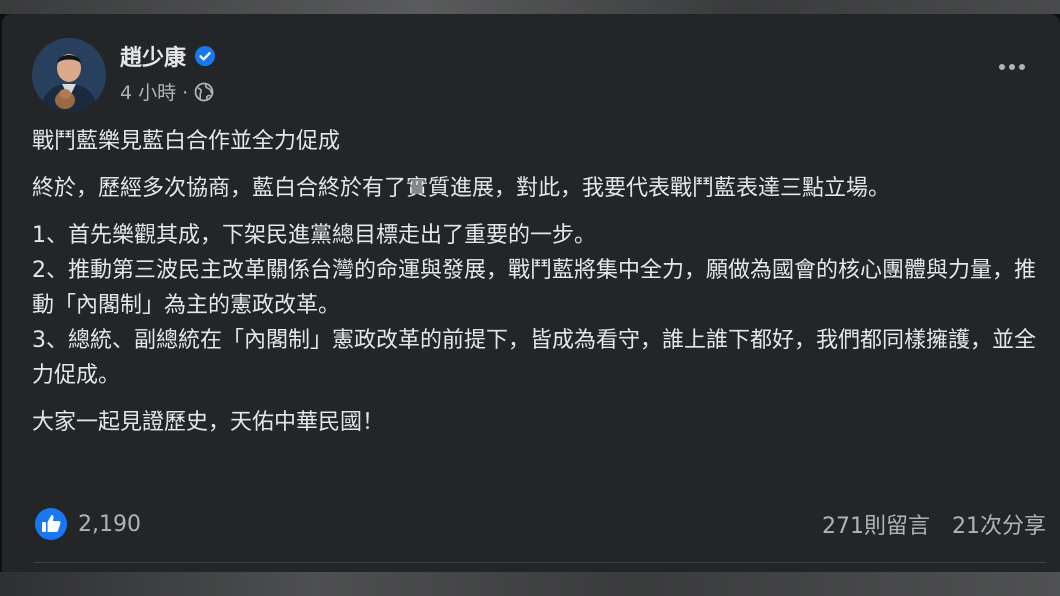 The height and width of the screenshot is (596, 1060). Describe the element at coordinates (153, 56) in the screenshot. I see `author-name: 趙少康` at that location.